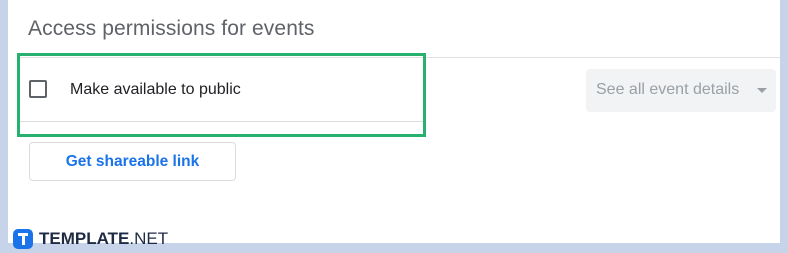 This screenshot has width=788, height=253. What do you see at coordinates (668, 89) in the screenshot?
I see `event-details-select-value: See all event details` at bounding box center [668, 89].